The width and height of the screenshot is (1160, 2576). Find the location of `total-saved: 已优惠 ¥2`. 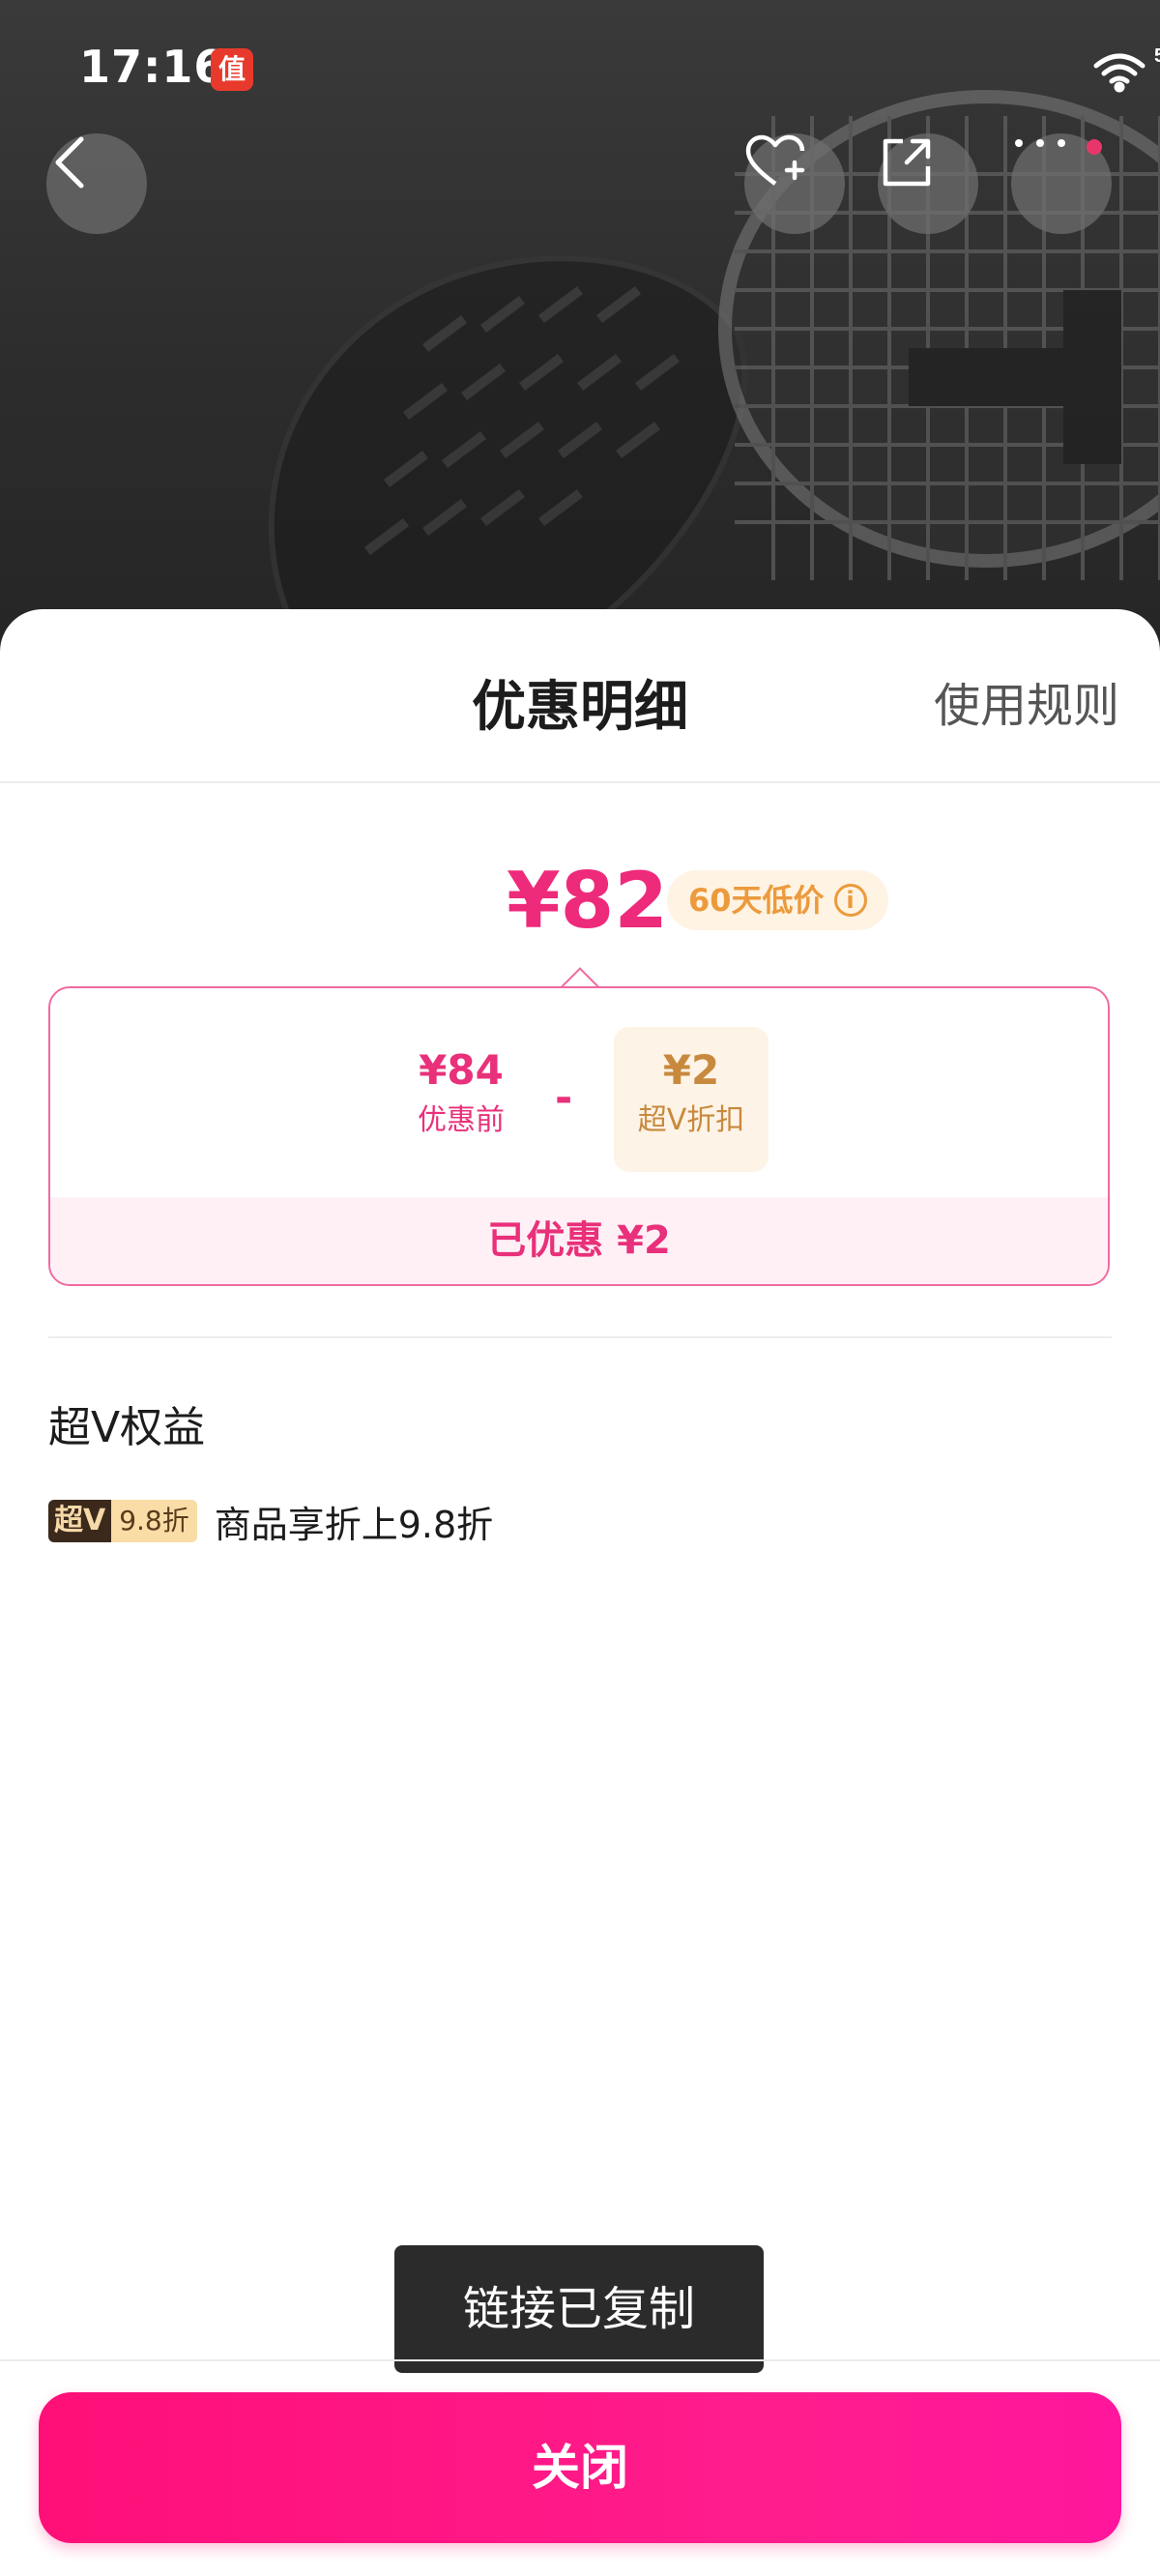

total-saved: 已优惠 ¥2 is located at coordinates (579, 1240).